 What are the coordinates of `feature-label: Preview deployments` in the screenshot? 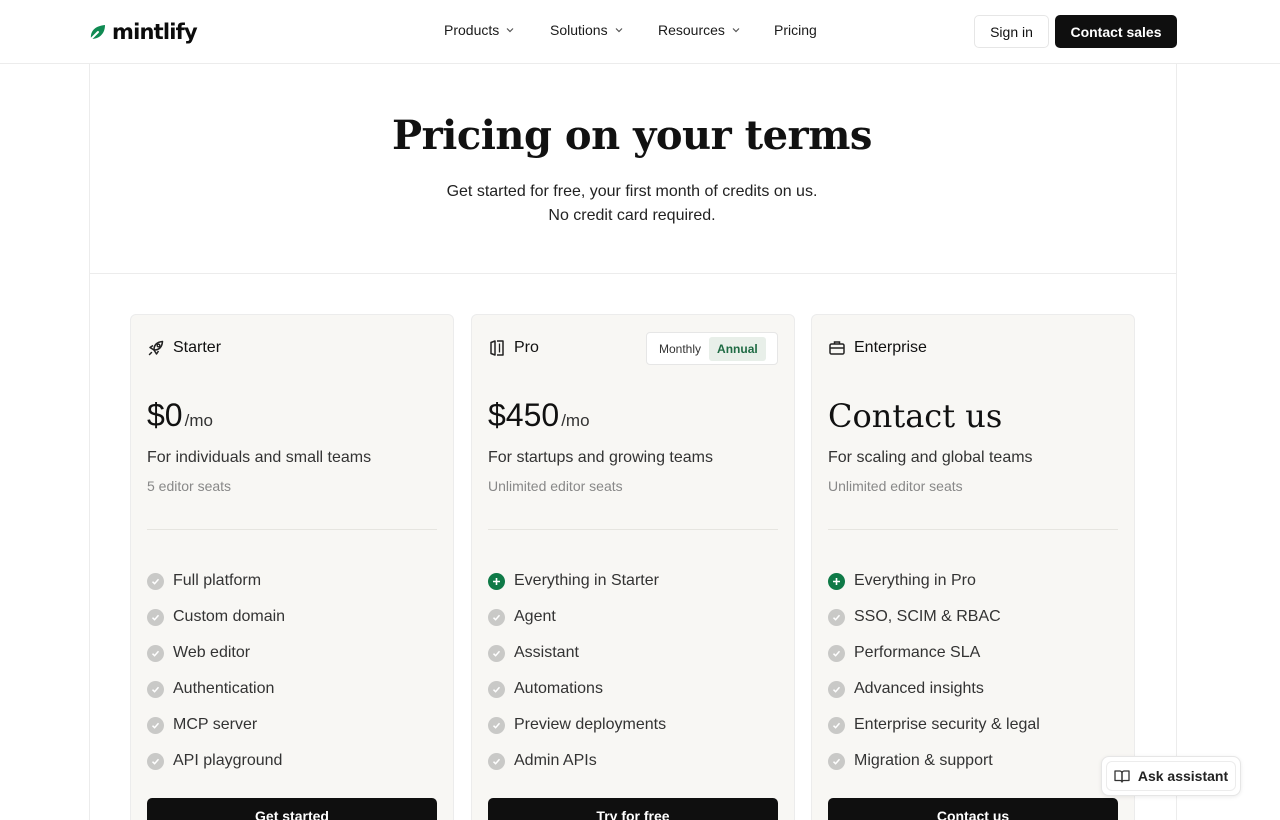 It's located at (590, 724).